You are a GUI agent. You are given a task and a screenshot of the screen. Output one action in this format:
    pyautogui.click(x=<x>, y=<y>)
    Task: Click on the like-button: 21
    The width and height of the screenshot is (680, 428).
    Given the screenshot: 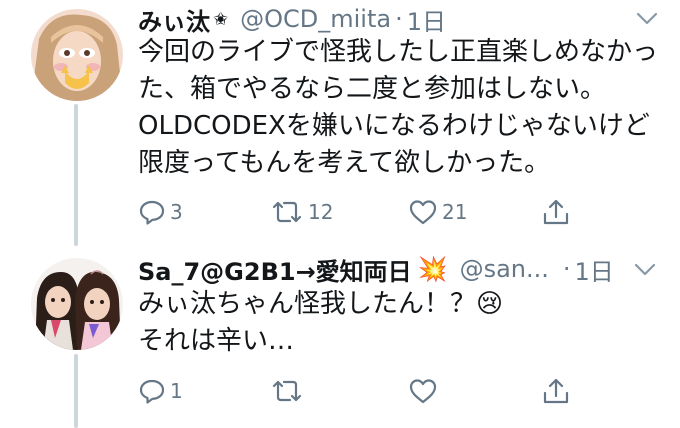 What is the action you would take?
    pyautogui.click(x=437, y=212)
    